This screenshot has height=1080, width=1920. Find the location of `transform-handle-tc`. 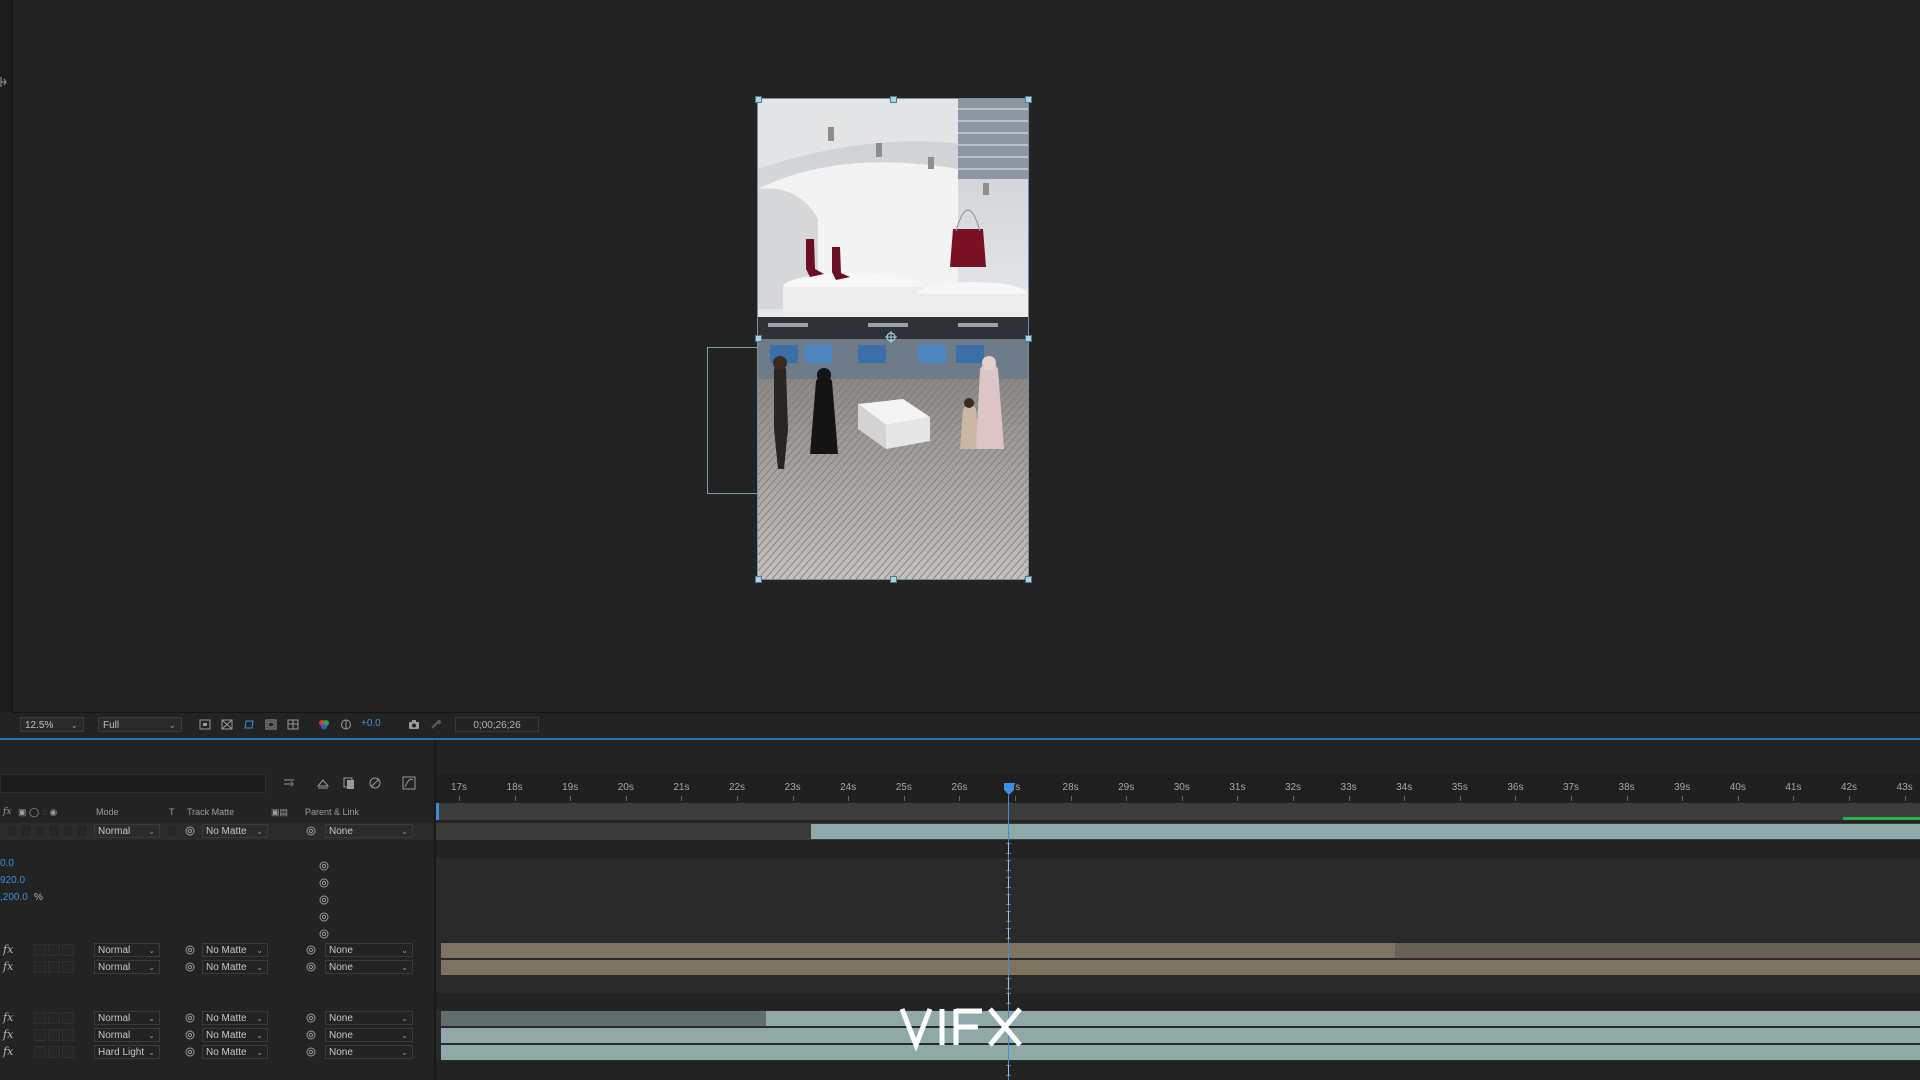

transform-handle-tc is located at coordinates (893, 99).